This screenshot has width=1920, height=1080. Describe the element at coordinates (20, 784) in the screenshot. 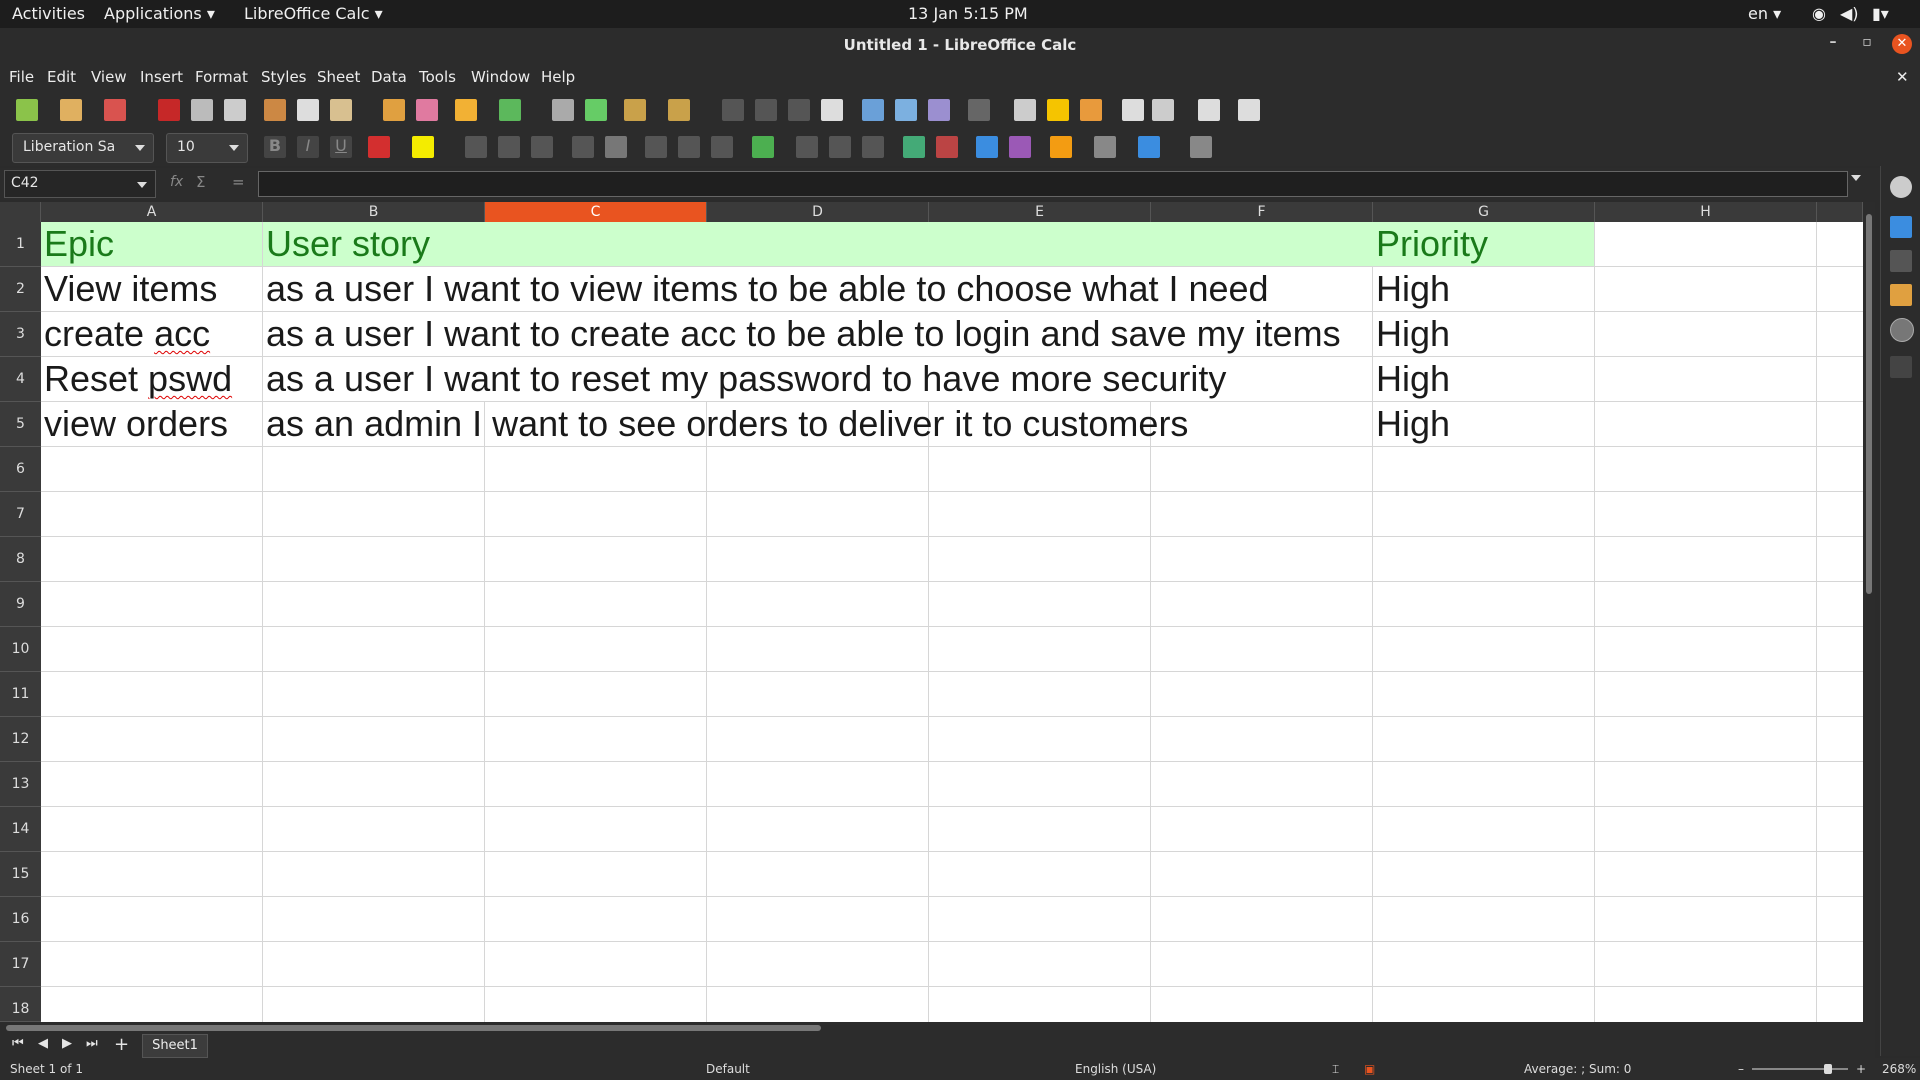

I see `row-header-13: 13` at that location.